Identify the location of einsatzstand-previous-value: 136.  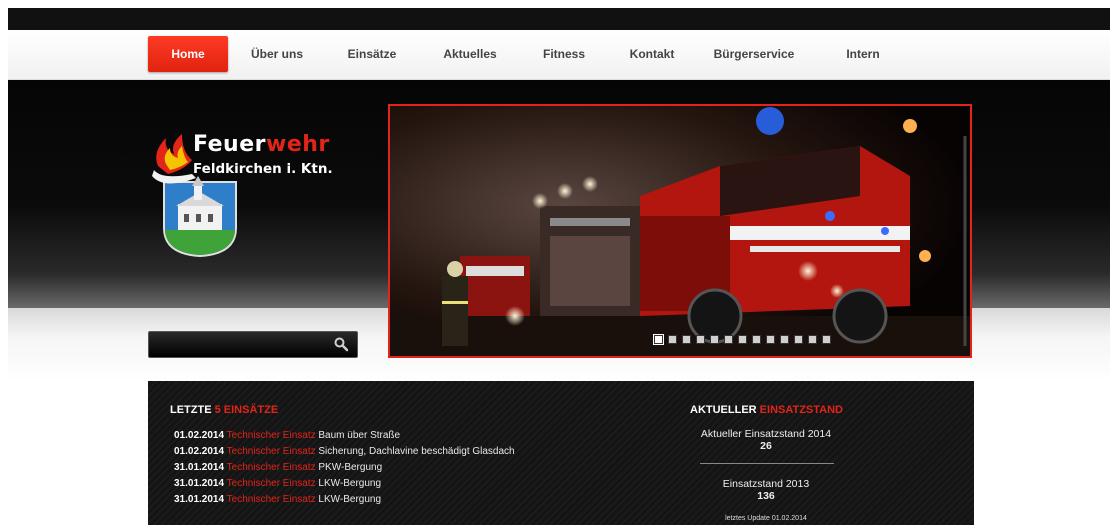
(766, 496).